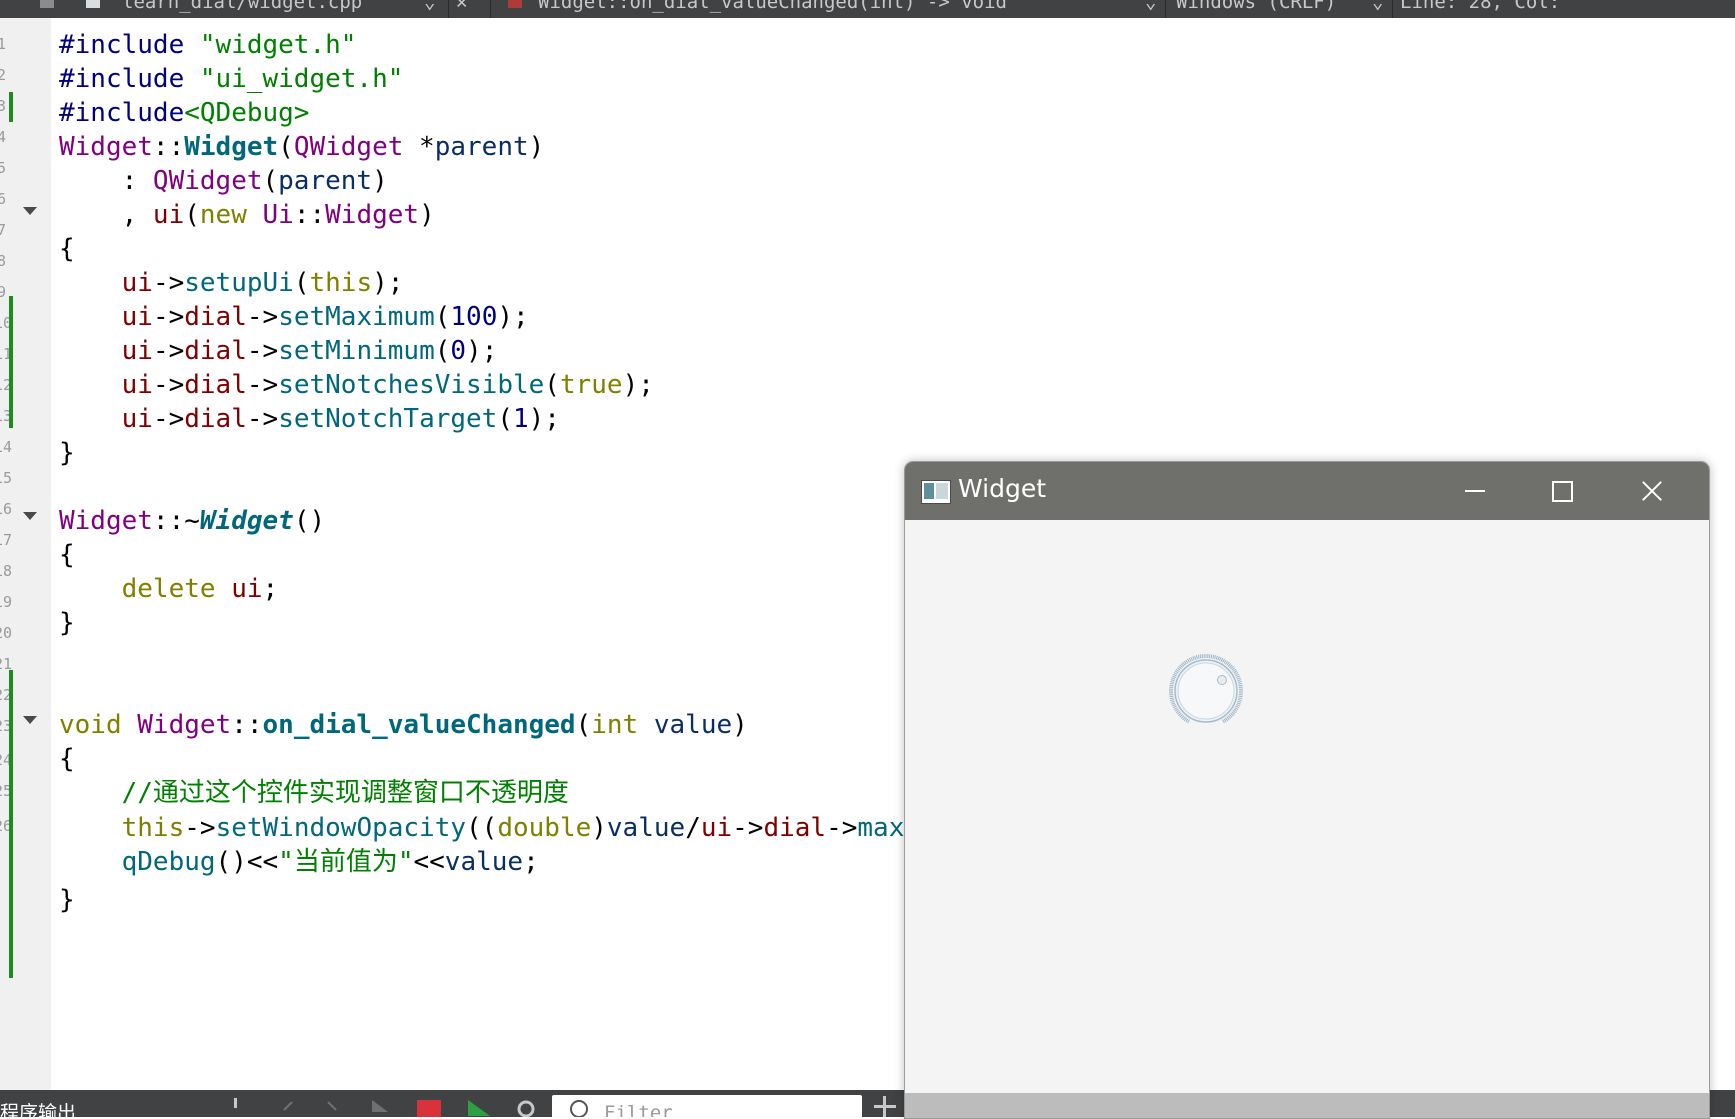  What do you see at coordinates (356, 385) in the screenshot?
I see `code-line: ui->dial->setNotchesVisible(true);` at bounding box center [356, 385].